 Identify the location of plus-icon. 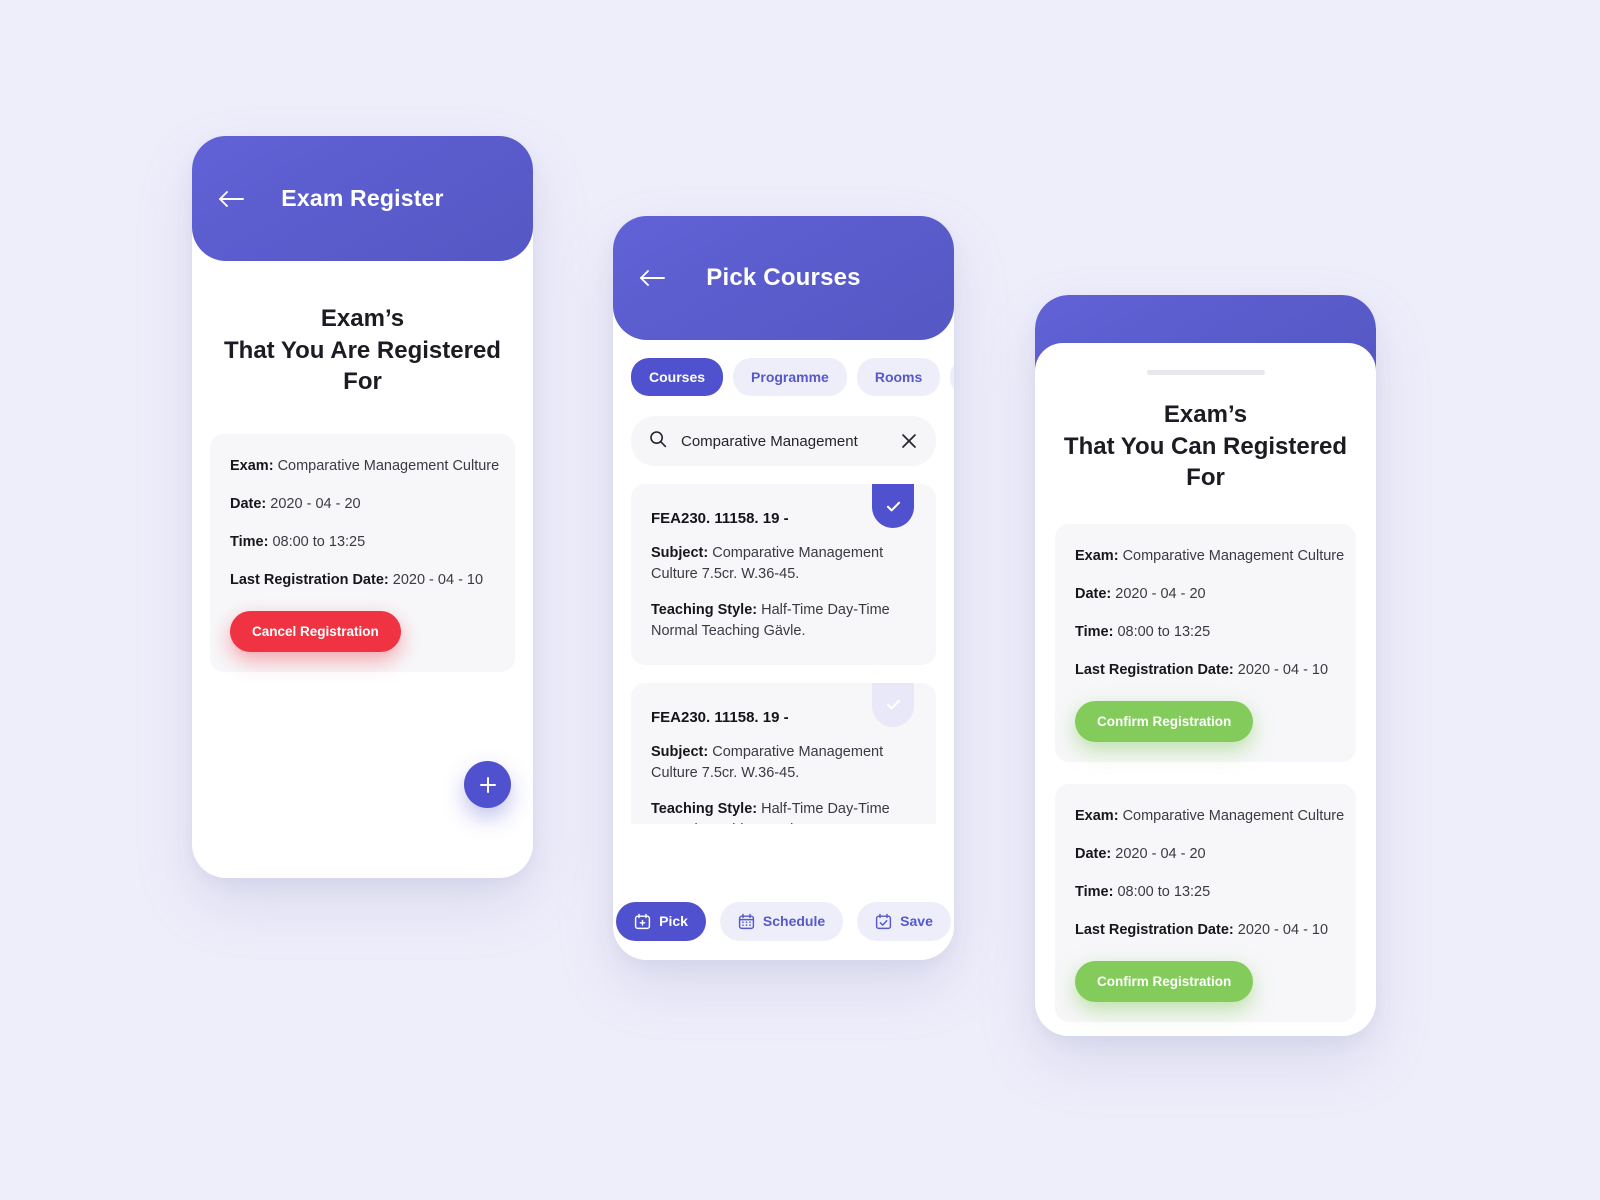
(487, 784).